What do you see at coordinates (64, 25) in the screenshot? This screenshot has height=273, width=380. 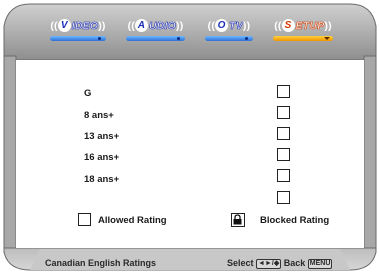 I see `tab-initial: V` at bounding box center [64, 25].